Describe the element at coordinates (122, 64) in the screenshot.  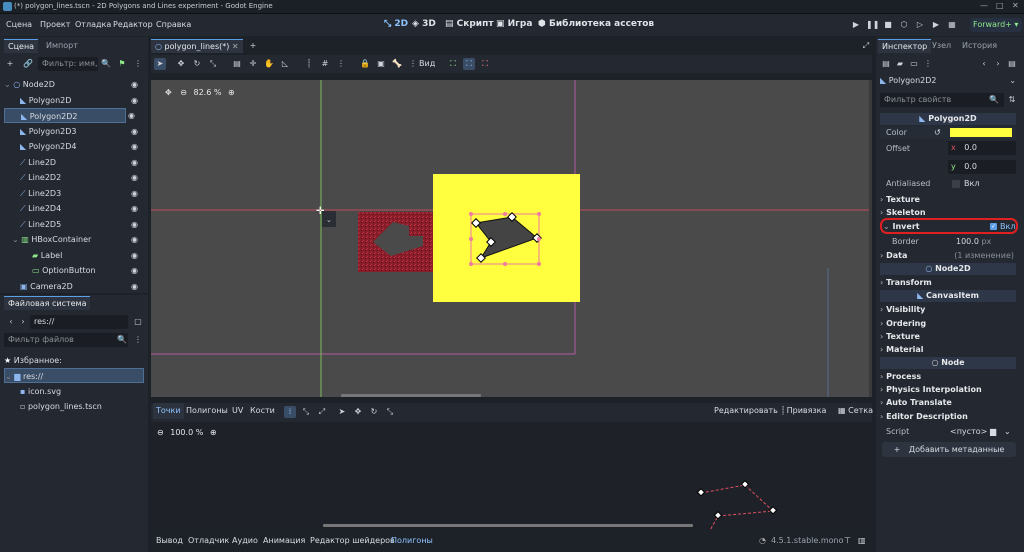
I see `attach-script-icon: ⚑` at that location.